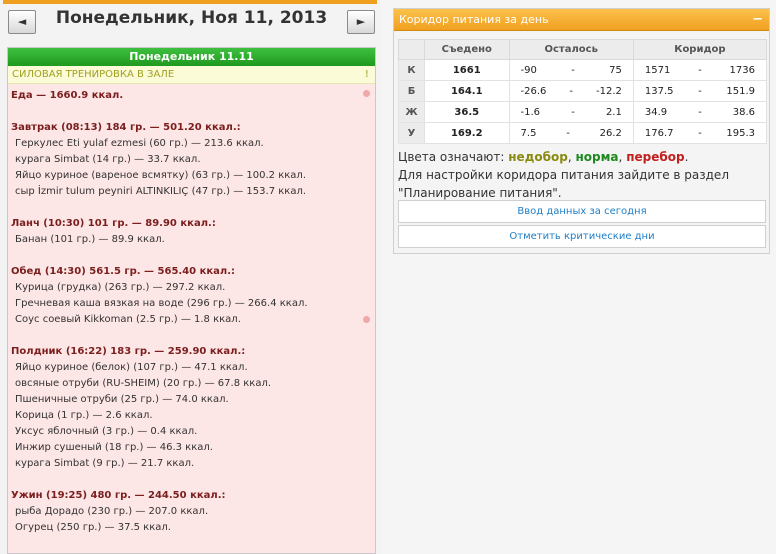 This screenshot has height=554, width=776. I want to click on remaining-range: -1.6-2.1, so click(571, 112).